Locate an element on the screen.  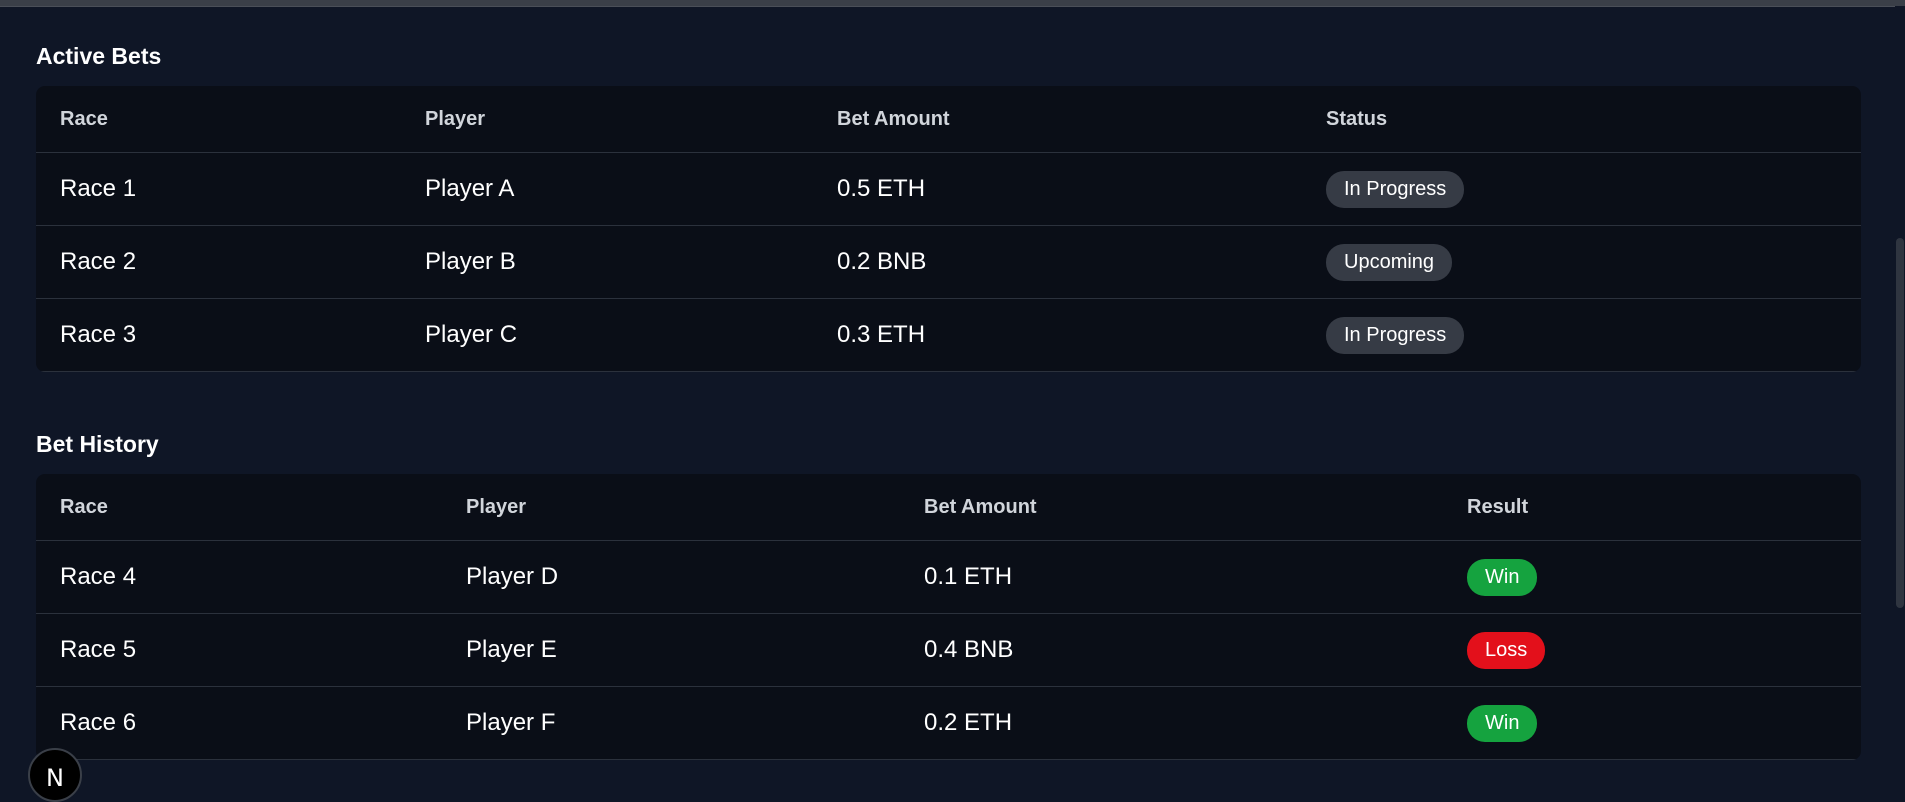
table-row: Race 4 Player D 0.1 ETH Win is located at coordinates (948, 577).